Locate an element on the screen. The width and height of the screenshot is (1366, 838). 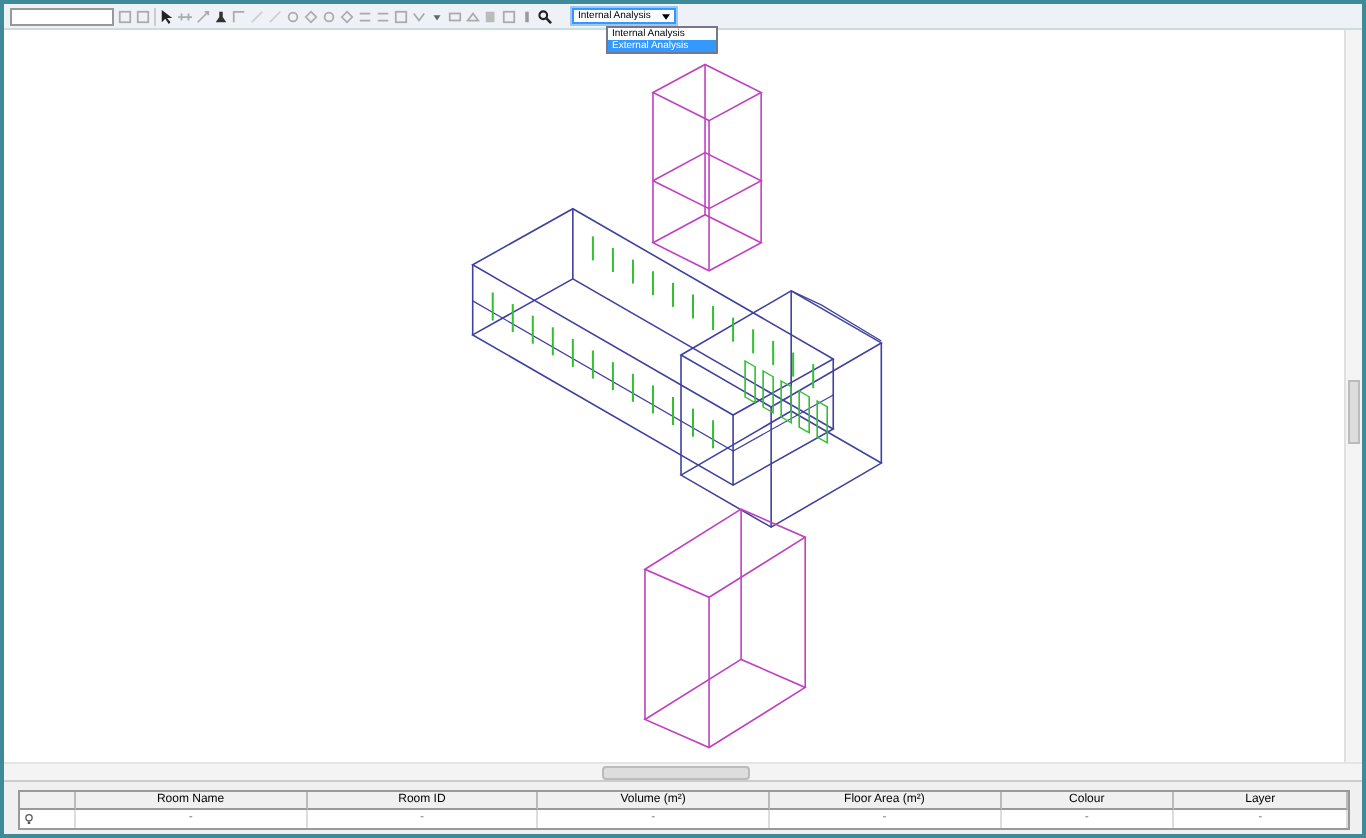
vertical-scrollbar is located at coordinates (1353, 396).